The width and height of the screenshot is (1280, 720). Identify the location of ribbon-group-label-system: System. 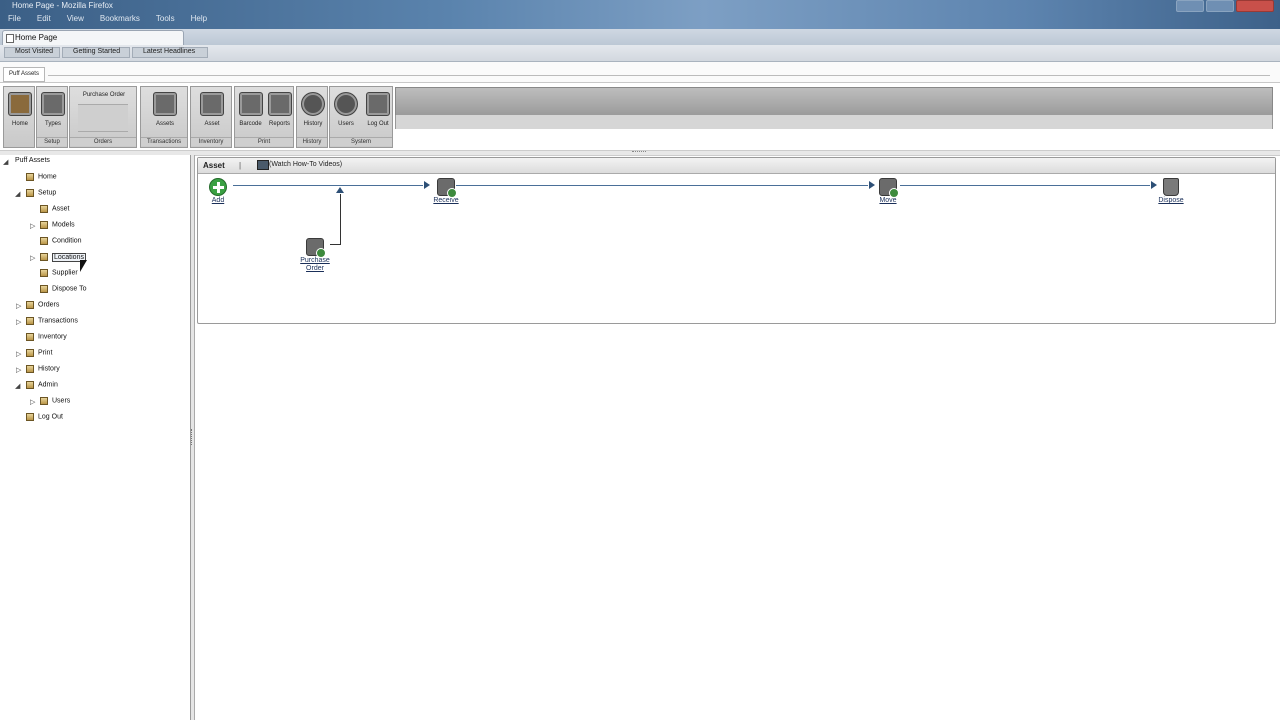
(361, 141).